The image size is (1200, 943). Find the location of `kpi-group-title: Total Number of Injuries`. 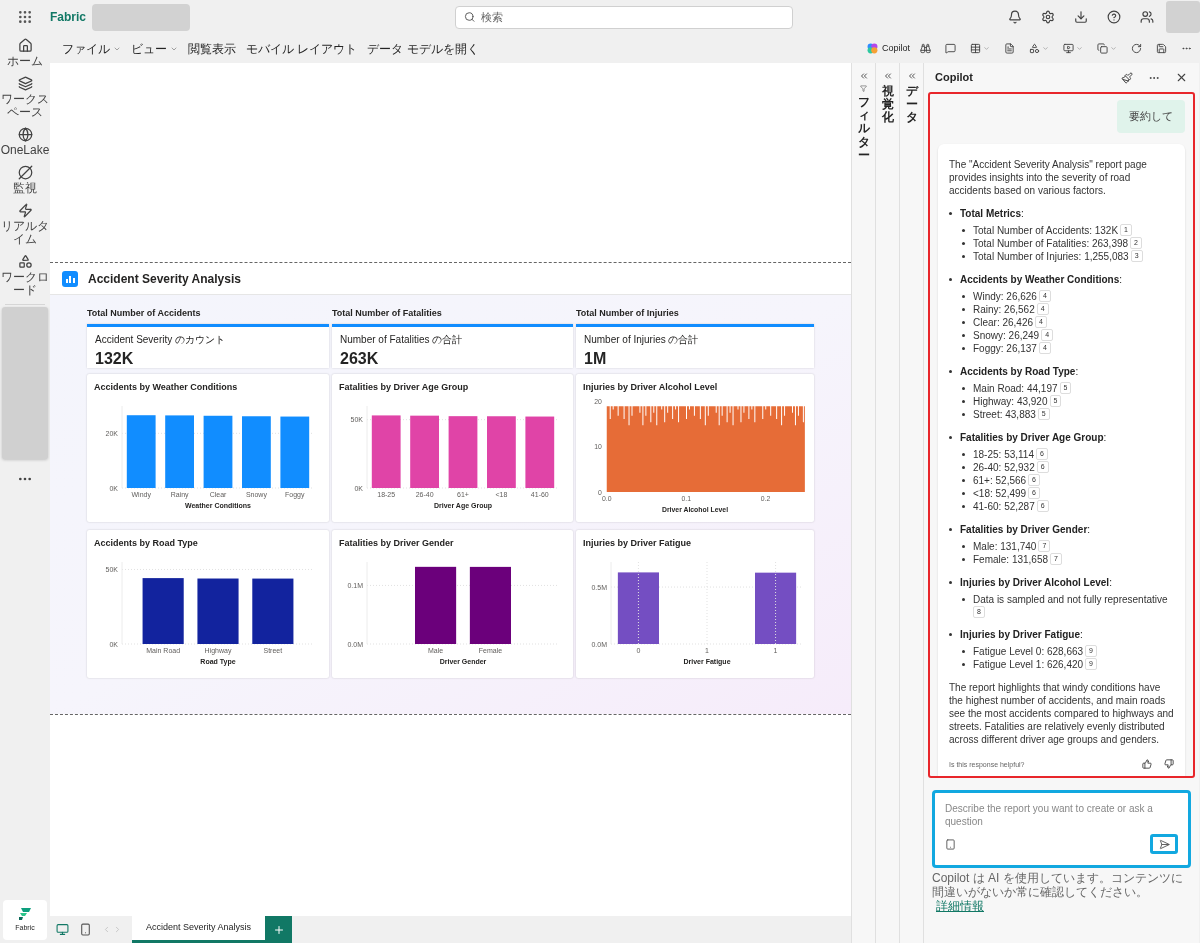

kpi-group-title: Total Number of Injuries is located at coordinates (628, 313).